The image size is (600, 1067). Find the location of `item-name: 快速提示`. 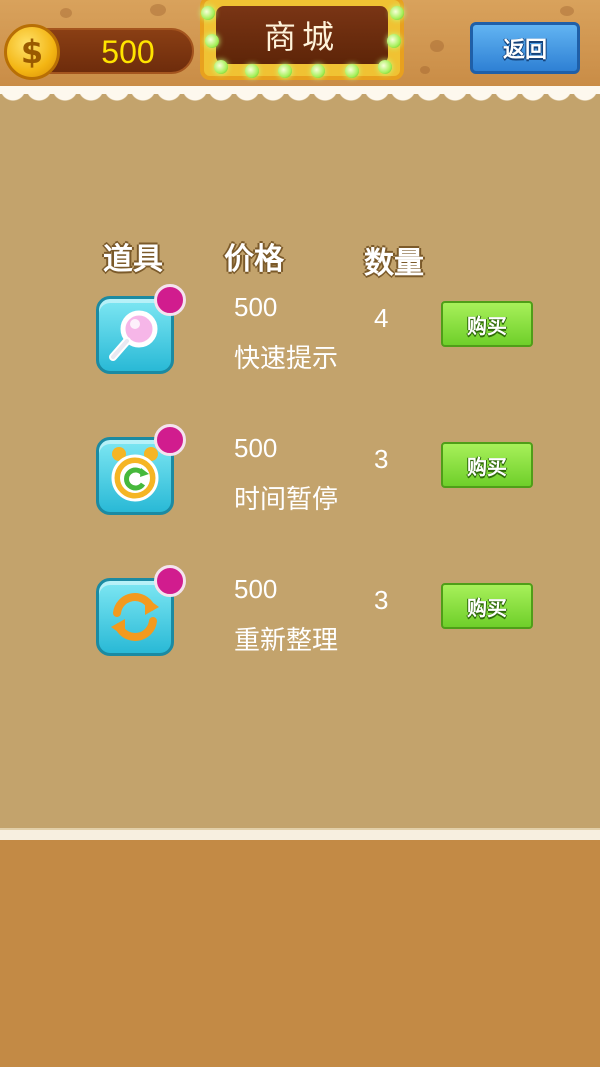

item-name: 快速提示 is located at coordinates (286, 359).